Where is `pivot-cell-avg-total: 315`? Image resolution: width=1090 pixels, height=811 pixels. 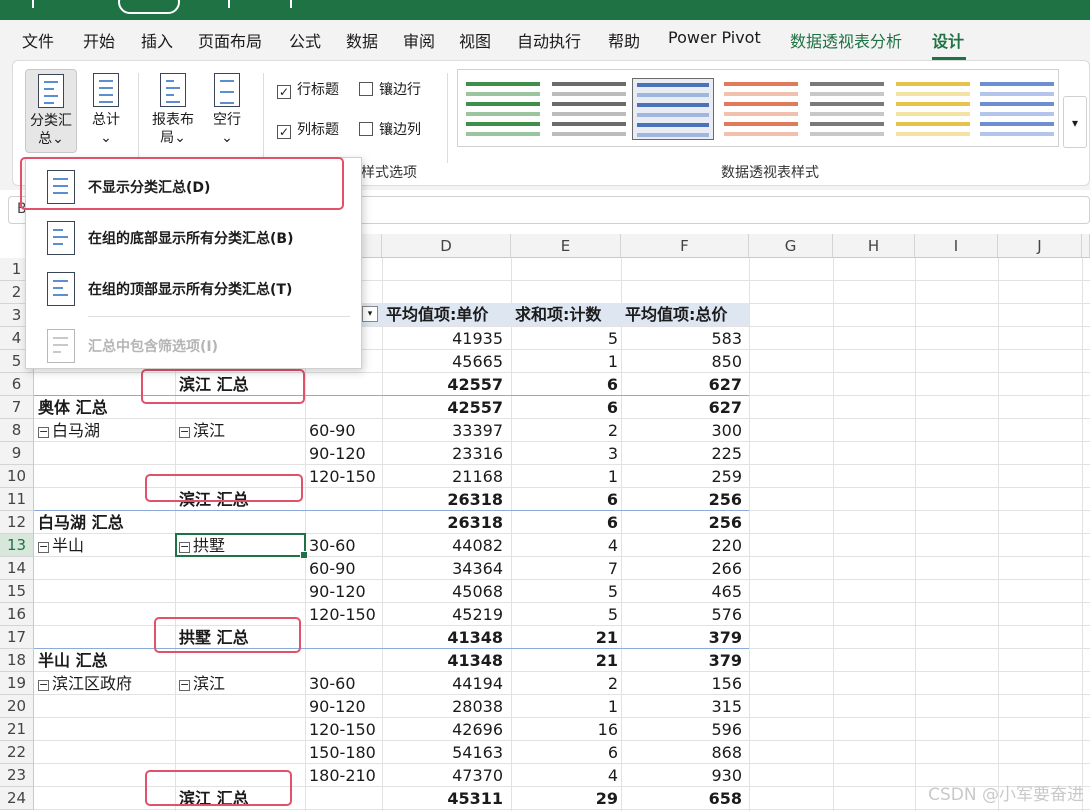 pivot-cell-avg-total: 315 is located at coordinates (681, 706).